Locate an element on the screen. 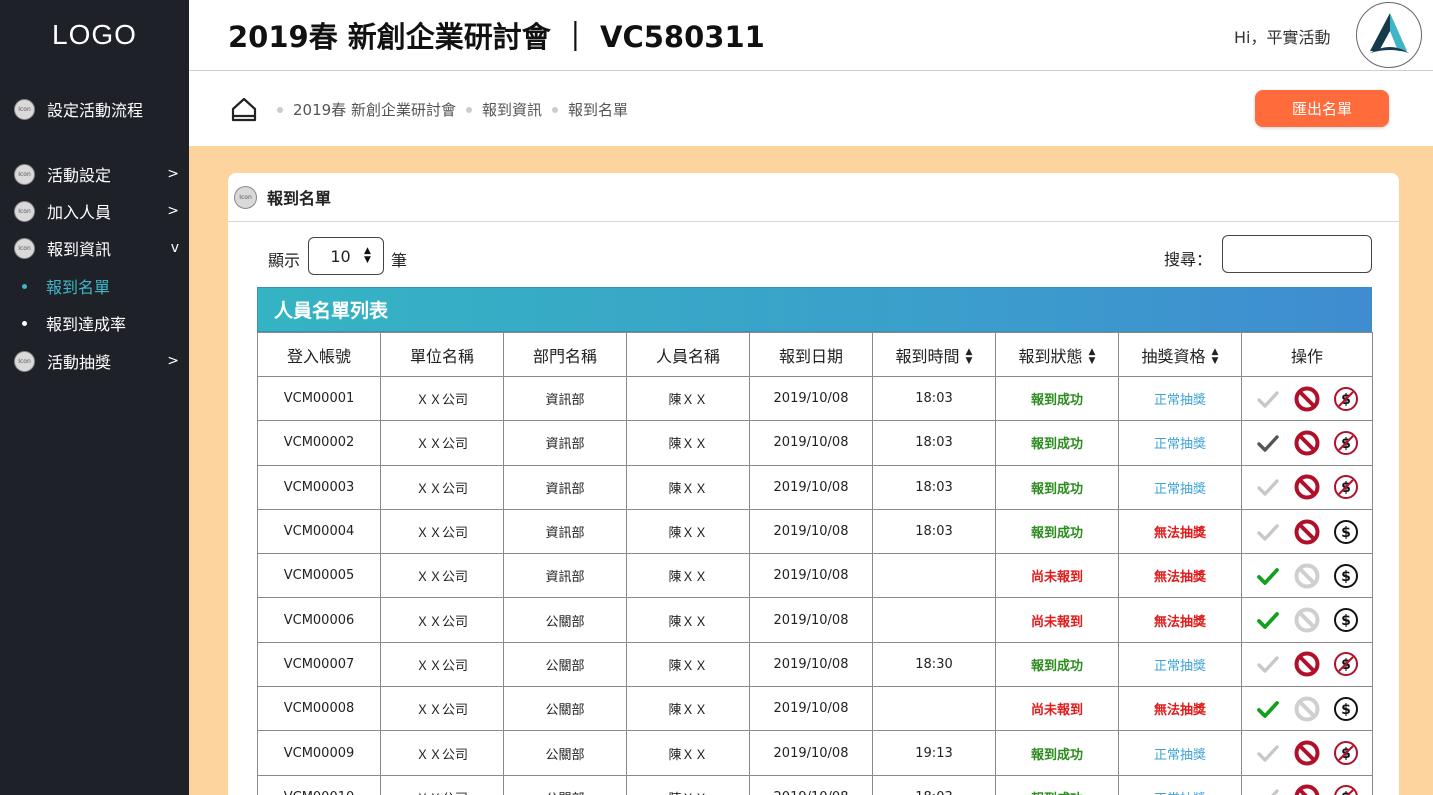  sidebar-item-label: 報到資訊 is located at coordinates (79, 249).